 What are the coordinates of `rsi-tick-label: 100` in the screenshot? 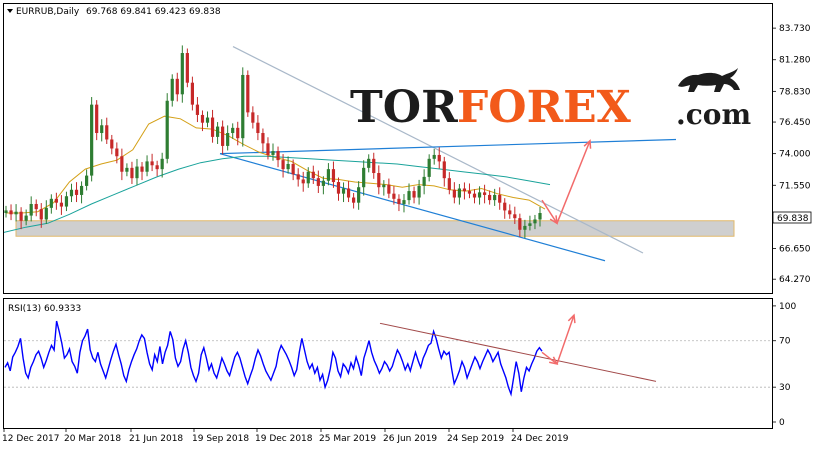 It's located at (787, 307).